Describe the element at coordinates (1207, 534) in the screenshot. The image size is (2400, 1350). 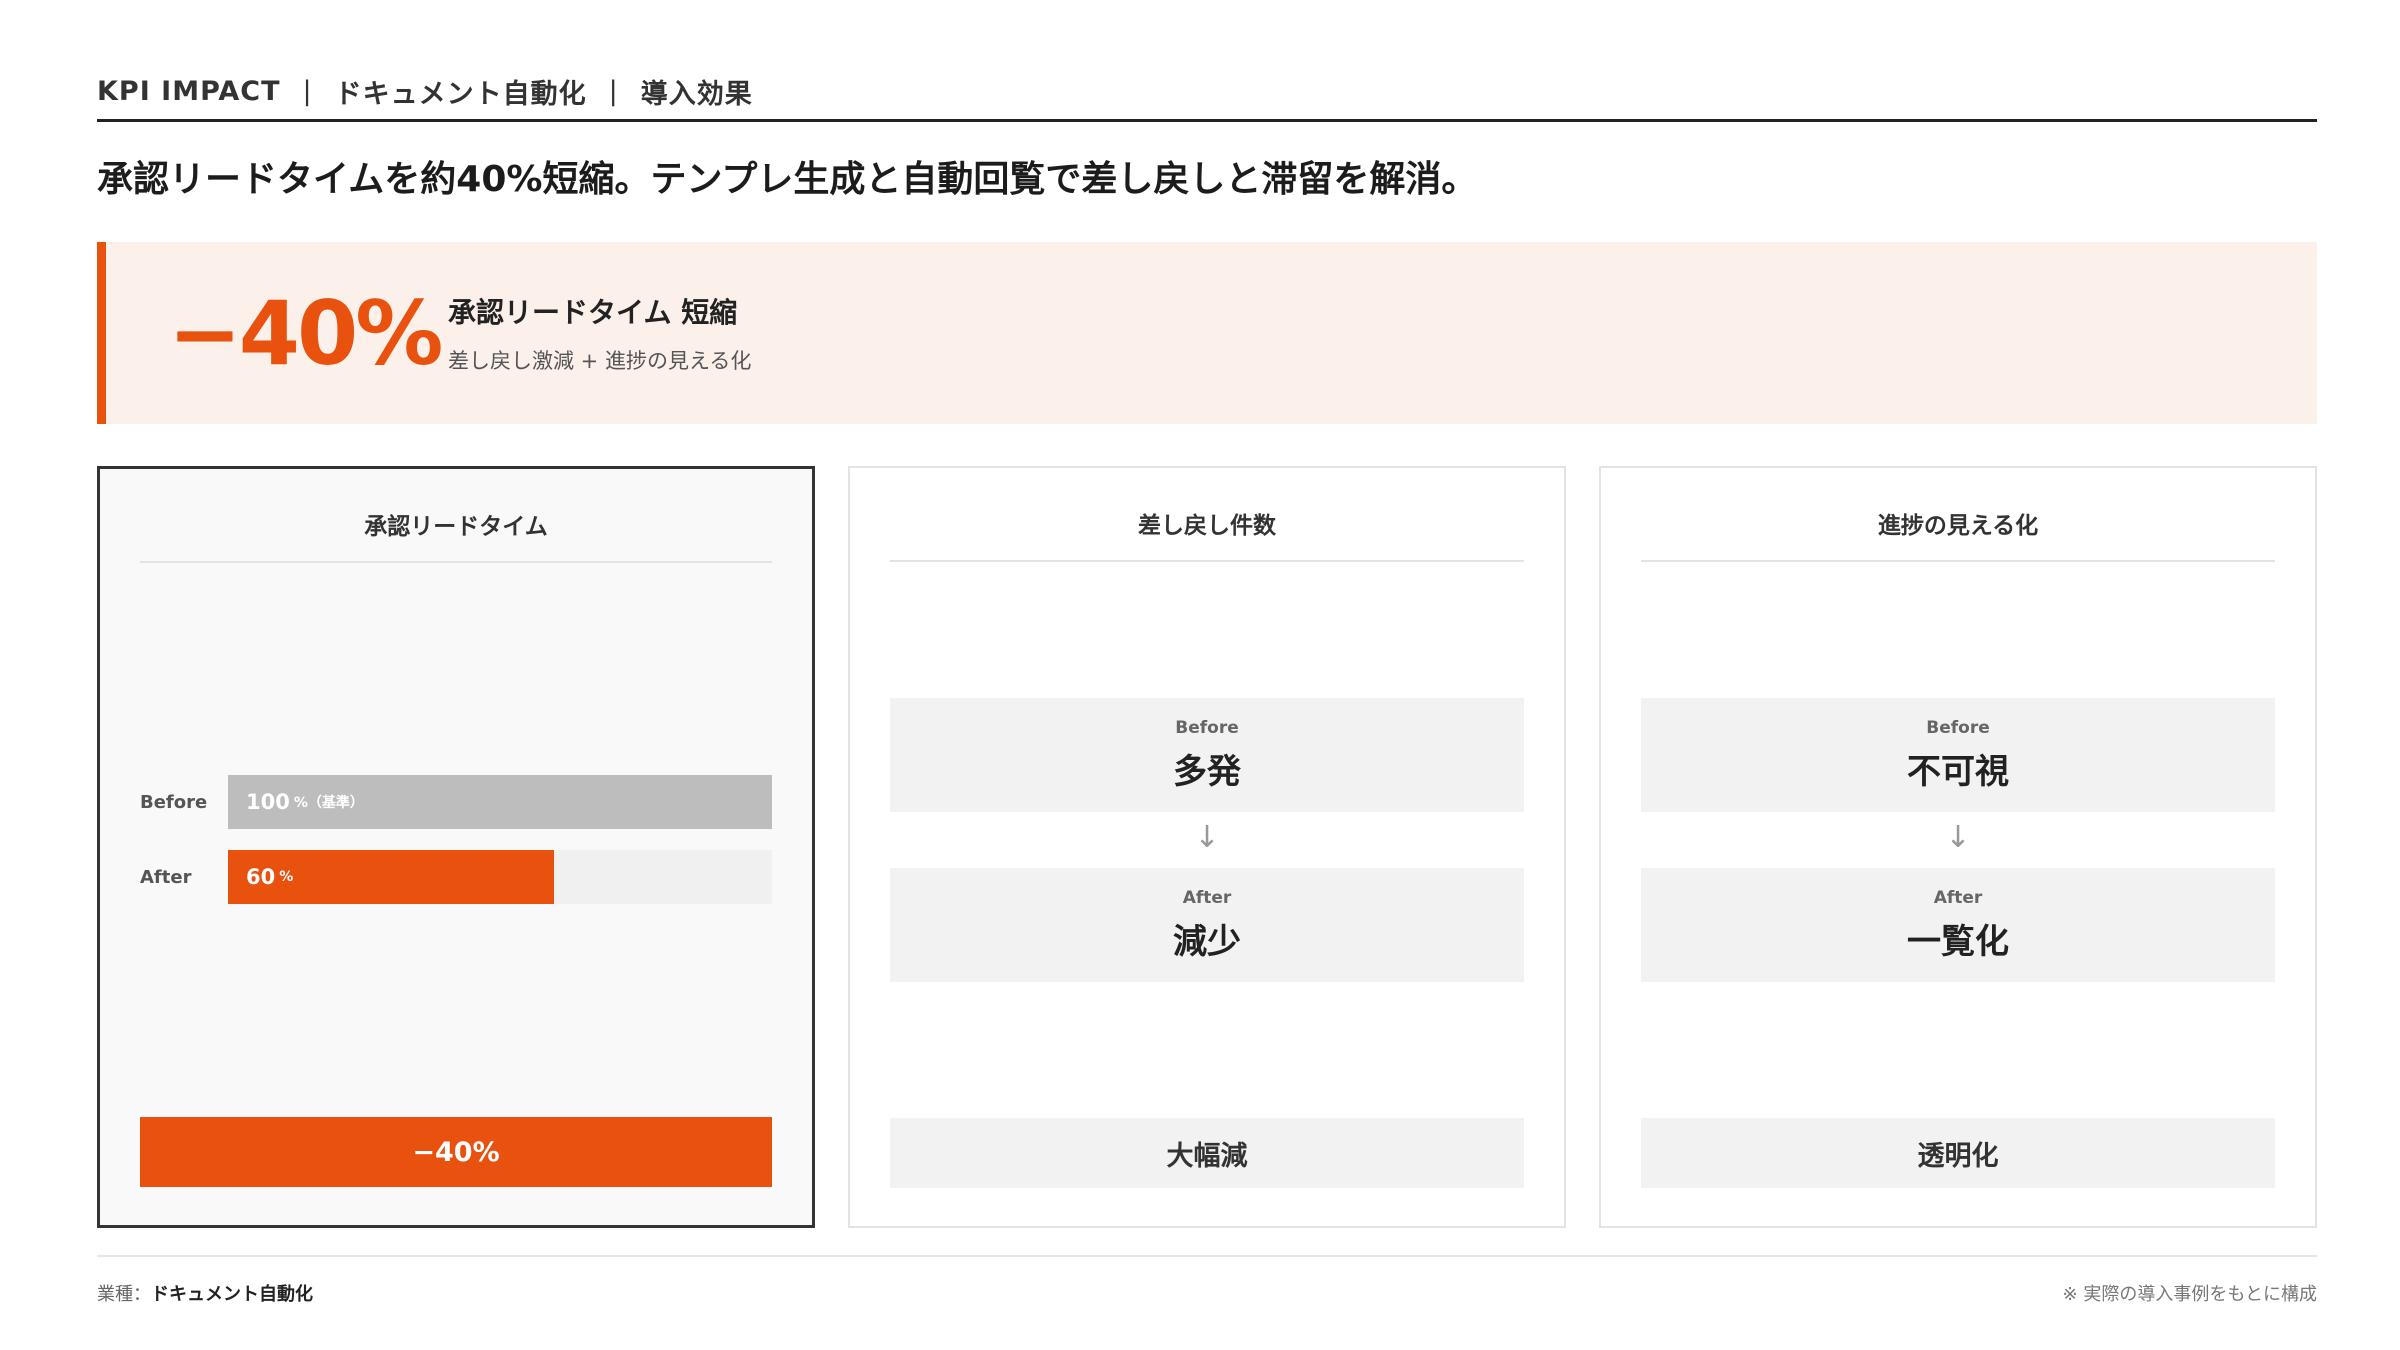
I see `card-title: 差し戻し件数` at that location.